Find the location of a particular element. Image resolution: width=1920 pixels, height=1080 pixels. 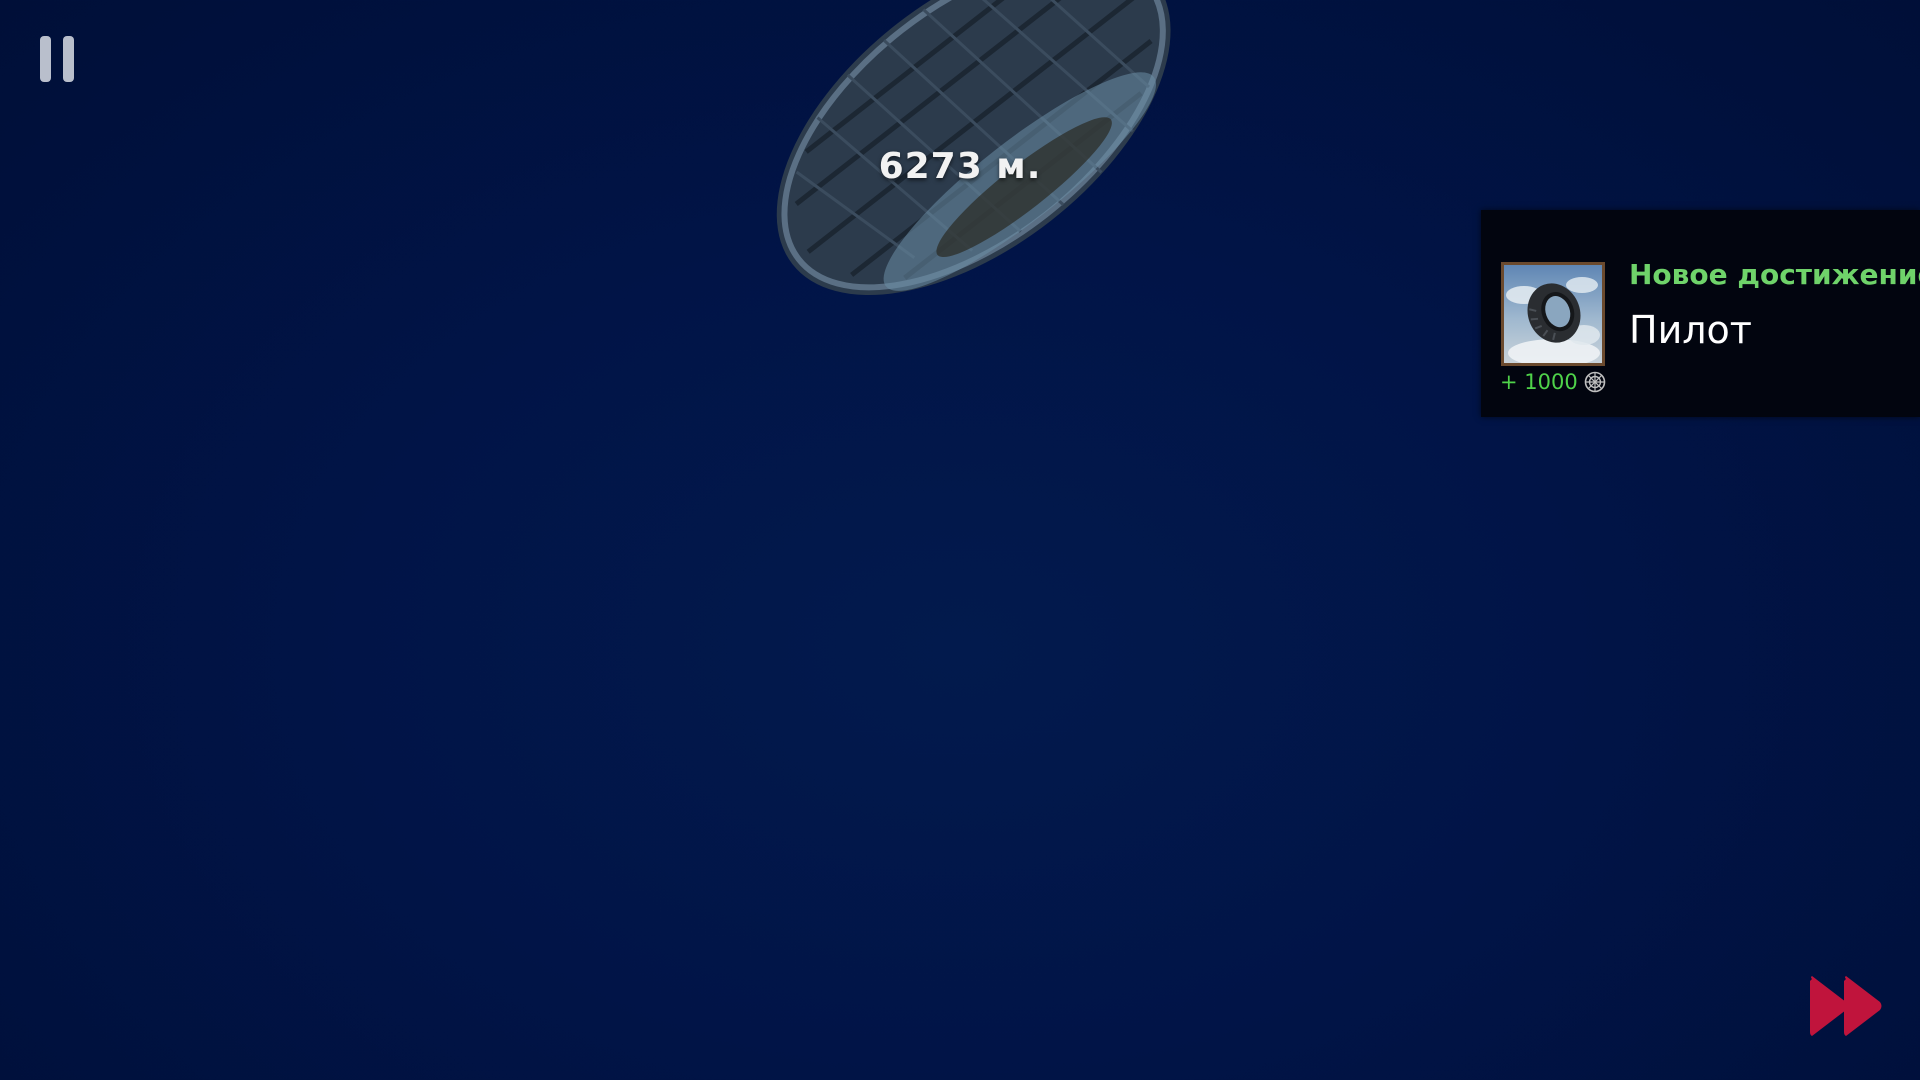

fast-forward-button is located at coordinates (1846, 1006).